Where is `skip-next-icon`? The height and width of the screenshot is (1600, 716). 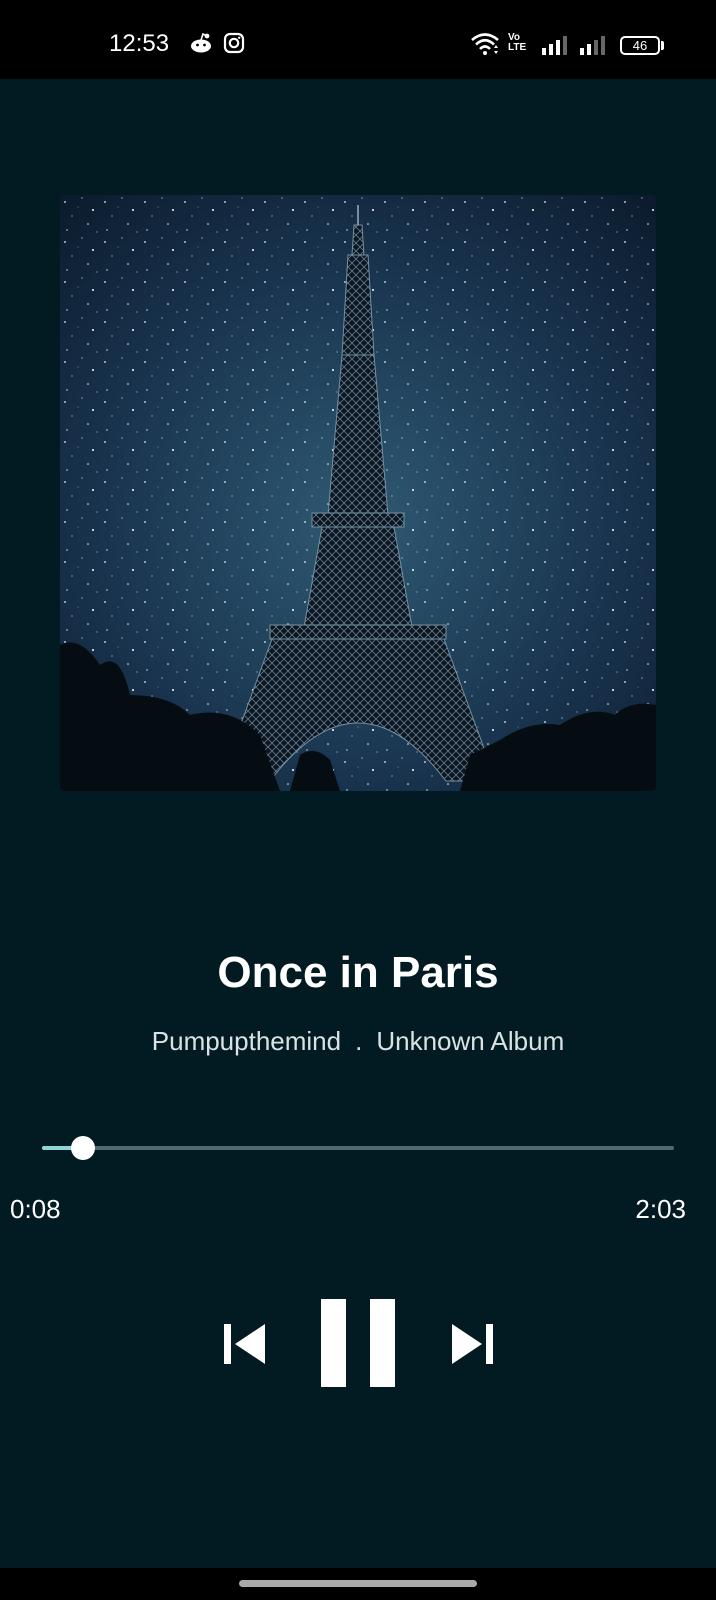
skip-next-icon is located at coordinates (473, 1344).